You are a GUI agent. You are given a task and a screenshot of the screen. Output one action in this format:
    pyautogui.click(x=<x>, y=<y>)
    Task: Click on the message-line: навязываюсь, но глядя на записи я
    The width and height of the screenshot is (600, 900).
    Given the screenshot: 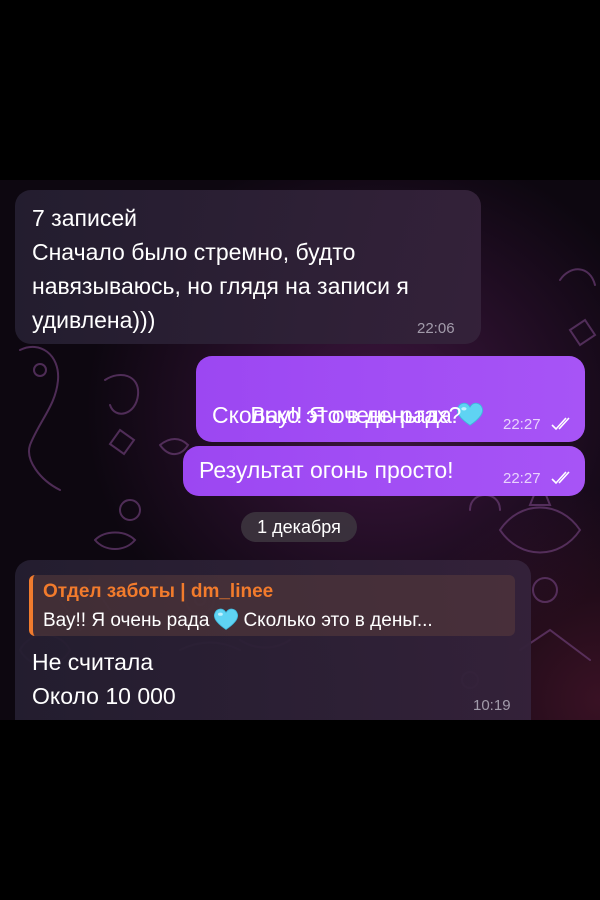 What is the action you would take?
    pyautogui.click(x=220, y=286)
    